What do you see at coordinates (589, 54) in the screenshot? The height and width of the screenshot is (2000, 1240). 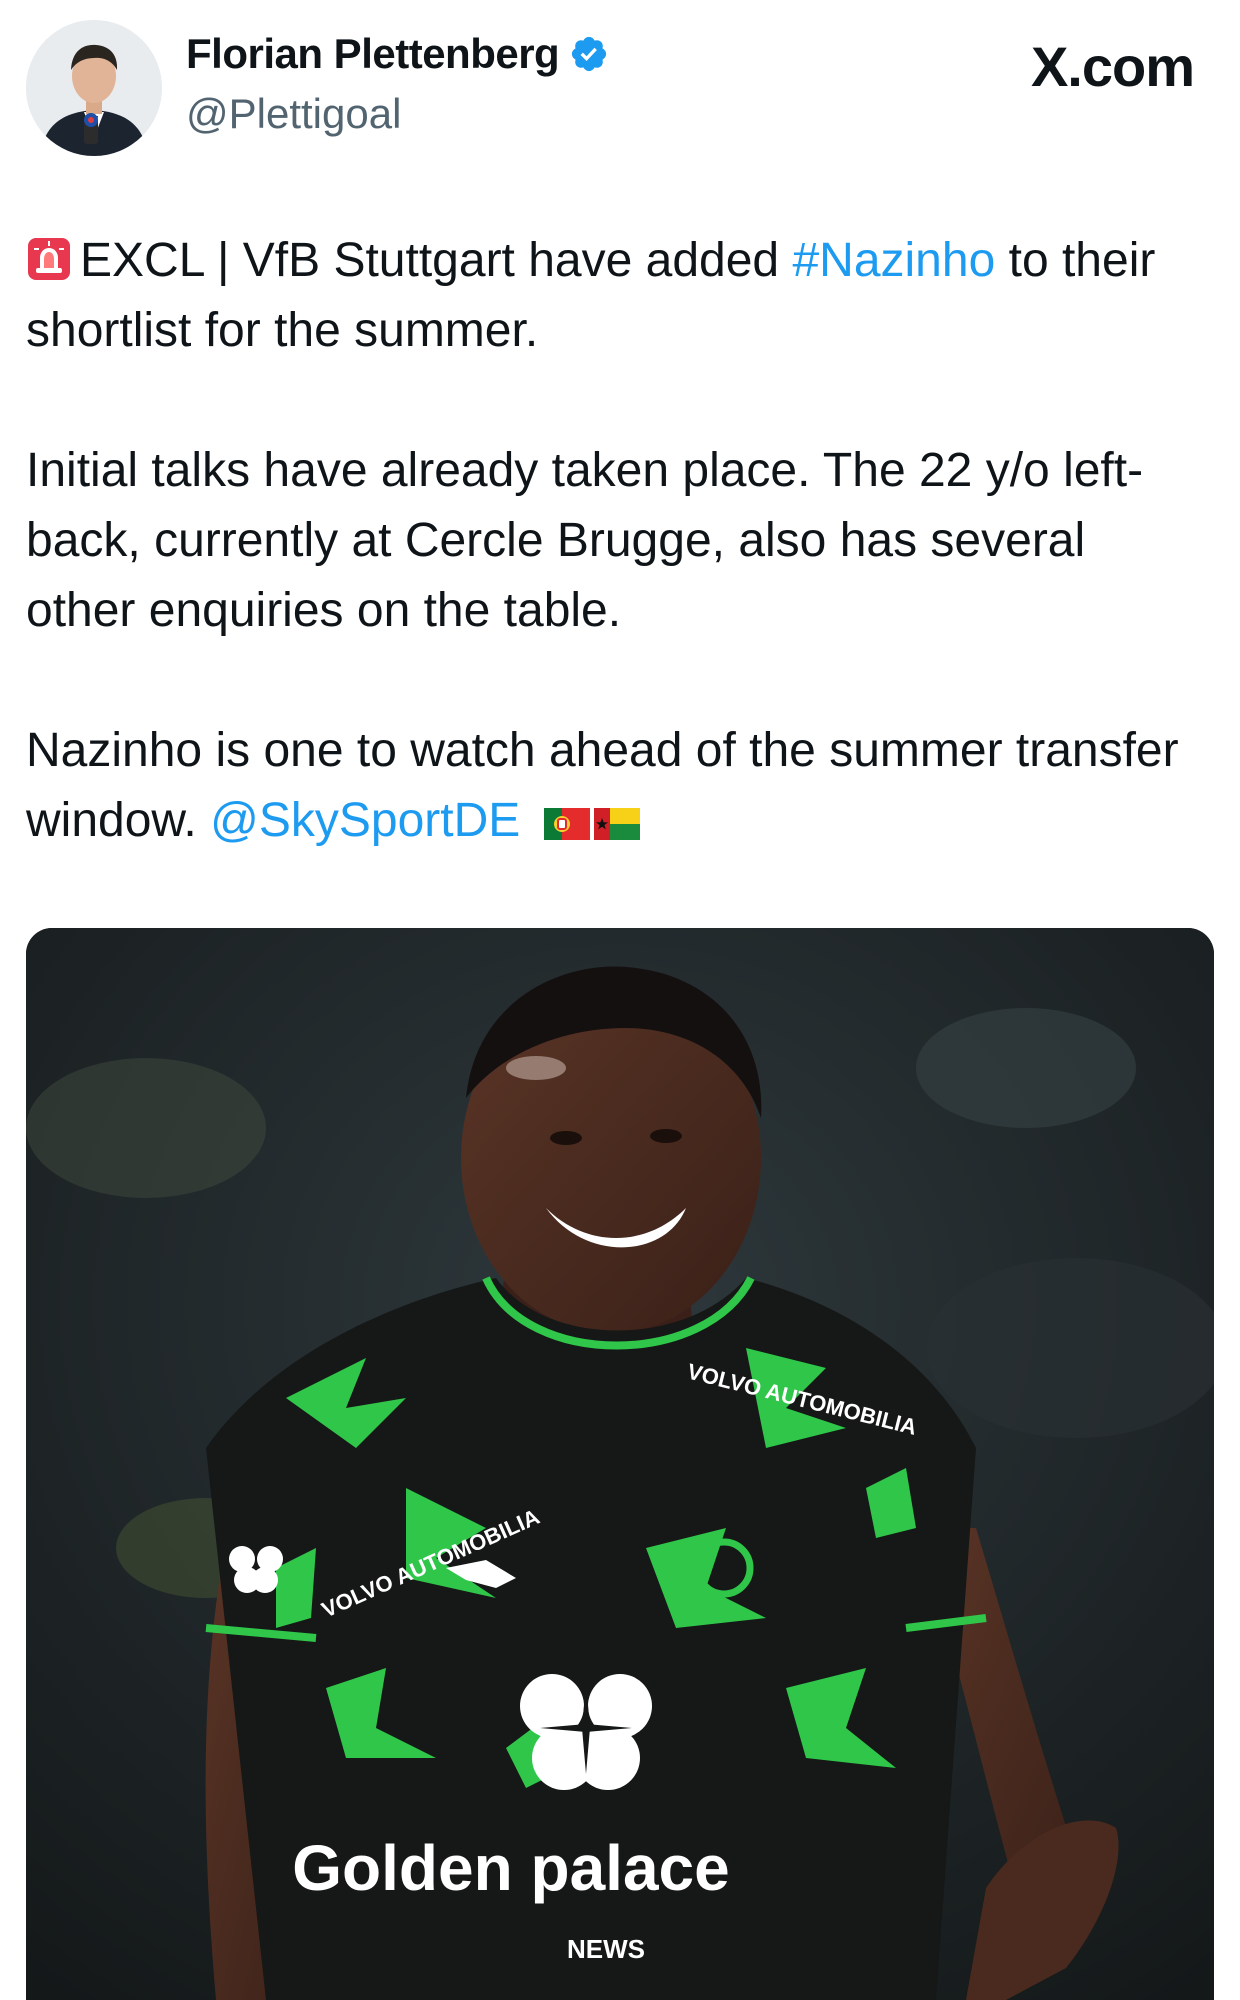 I see `verified-badge-icon` at bounding box center [589, 54].